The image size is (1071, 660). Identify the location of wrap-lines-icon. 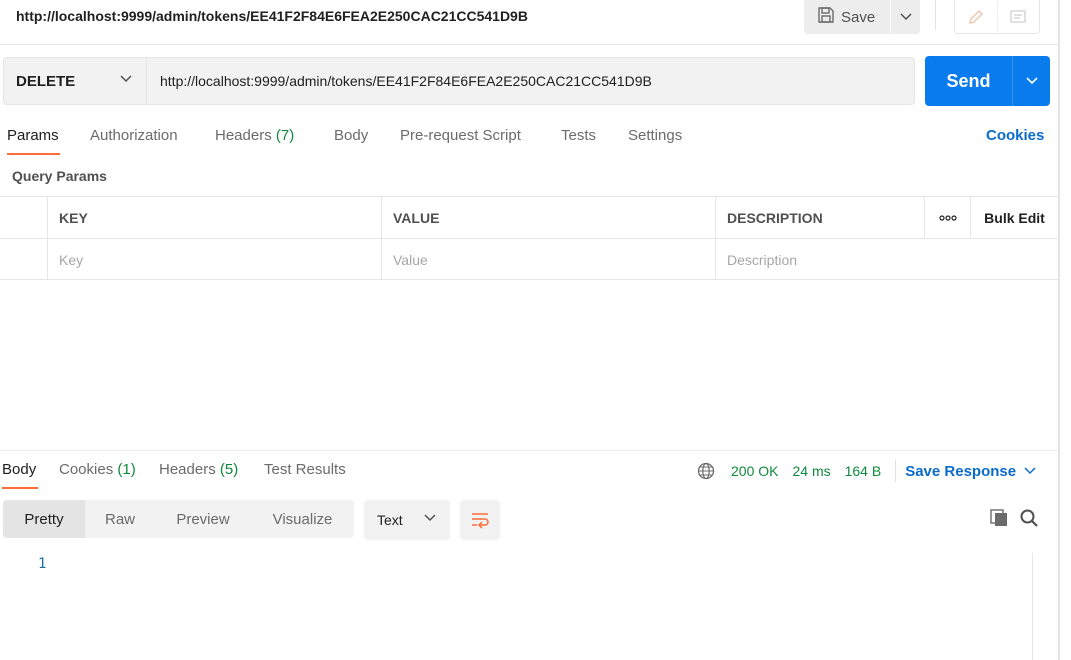
(480, 521).